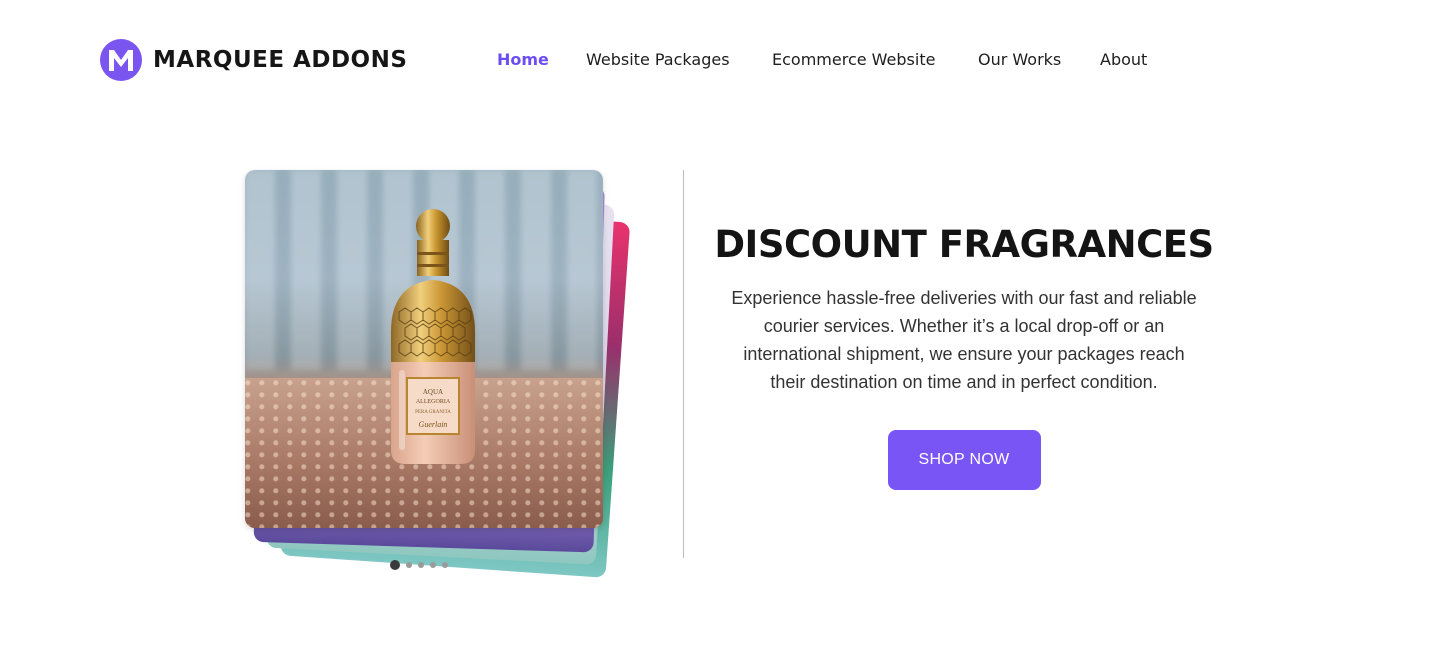 This screenshot has height=660, width=1440. I want to click on nav-item-home: Home, so click(523, 60).